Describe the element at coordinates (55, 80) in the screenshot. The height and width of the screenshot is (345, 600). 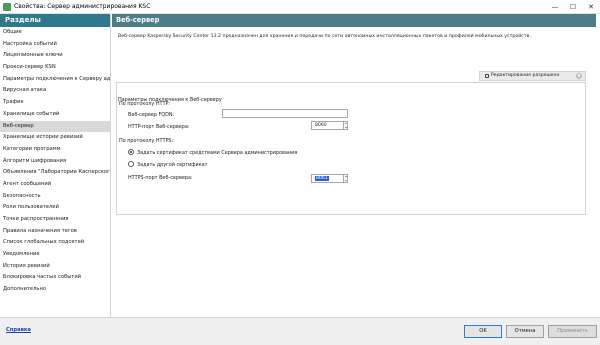
I see `sidebar-item-connection-settings: Параметры подключения к Серверу админи` at that location.